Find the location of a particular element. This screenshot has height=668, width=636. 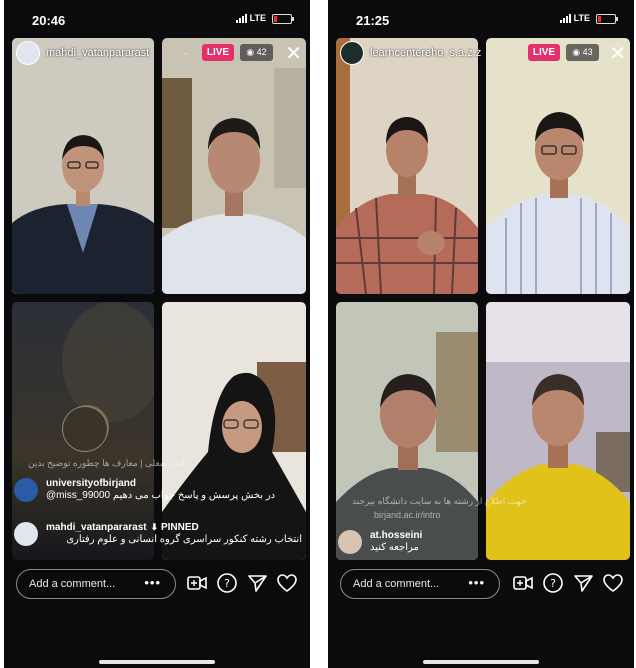

live-header: learncentereho, s.a.z.z LIVE ◉ 43 ✕ is located at coordinates (481, 53).